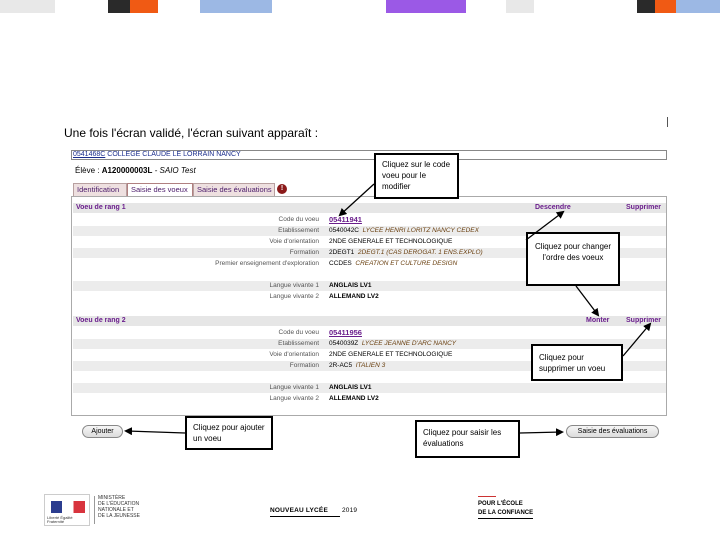  I want to click on formation-name: ITALIEN 3, so click(370, 365).